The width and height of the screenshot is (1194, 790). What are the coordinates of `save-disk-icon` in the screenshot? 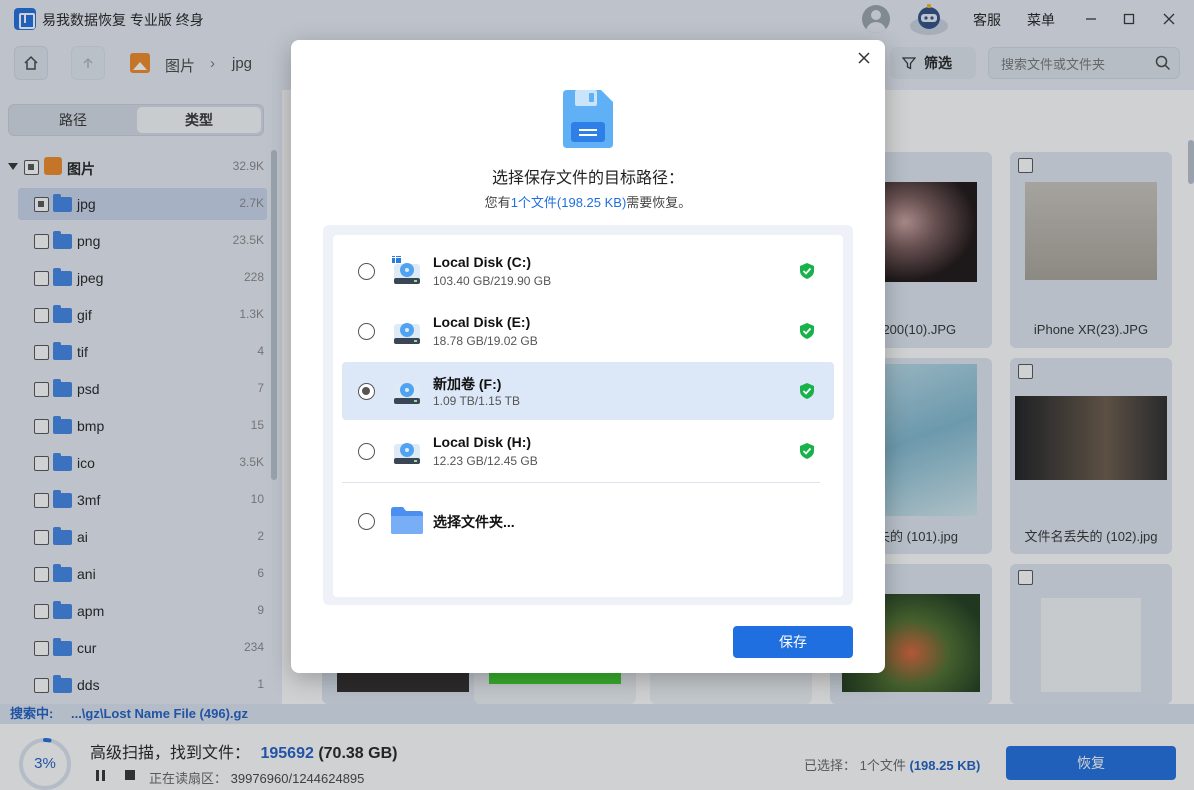 It's located at (588, 119).